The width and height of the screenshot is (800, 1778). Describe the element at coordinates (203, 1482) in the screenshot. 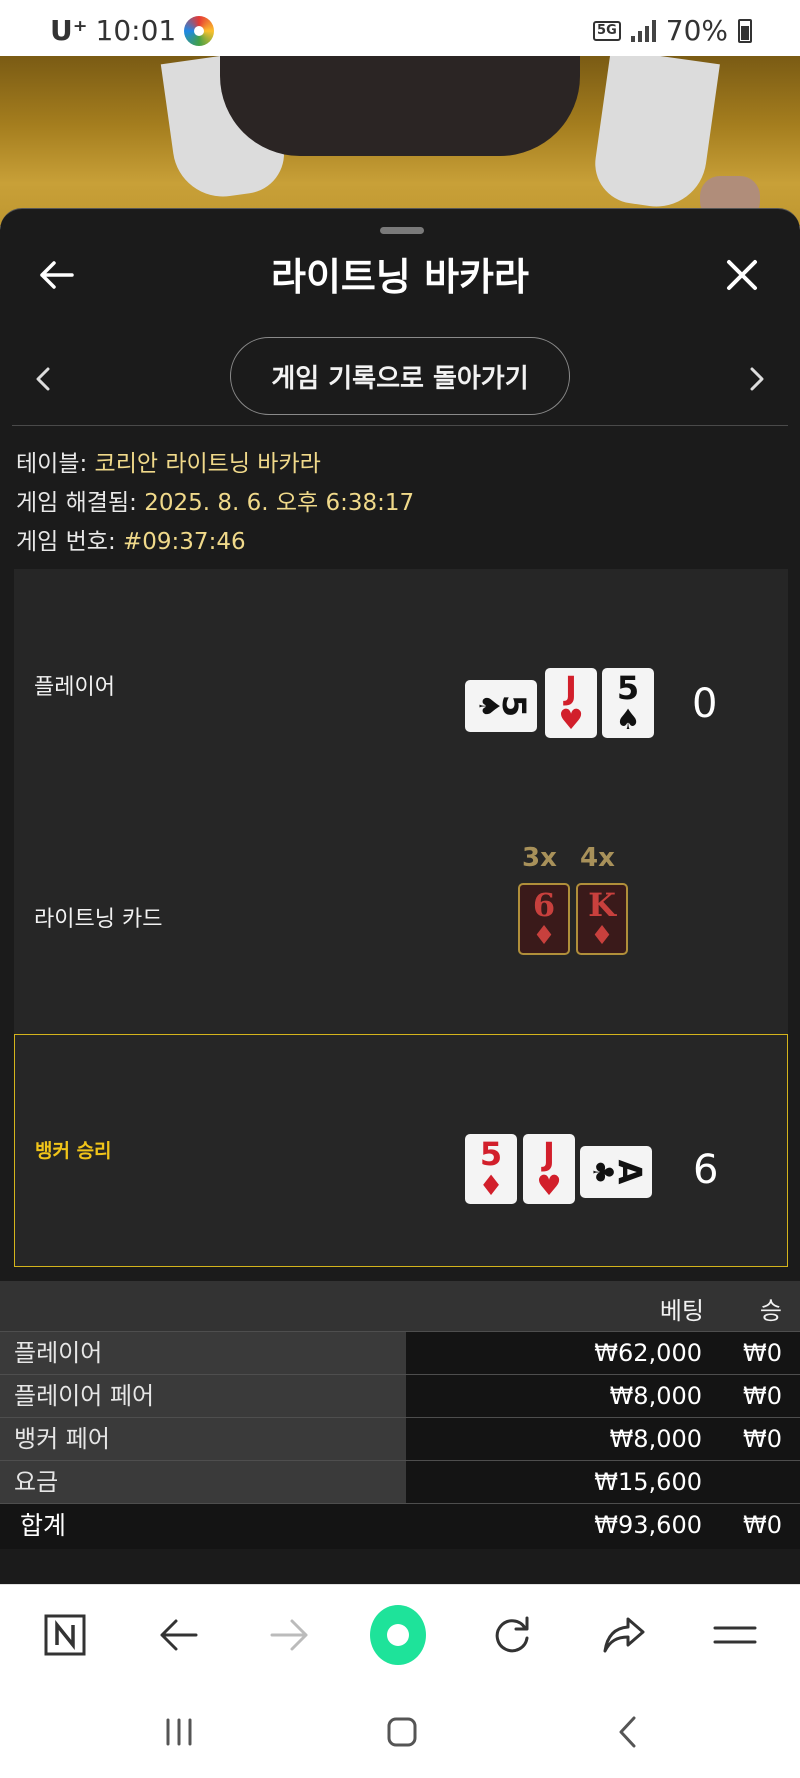

I see `bet-name: 요금` at that location.